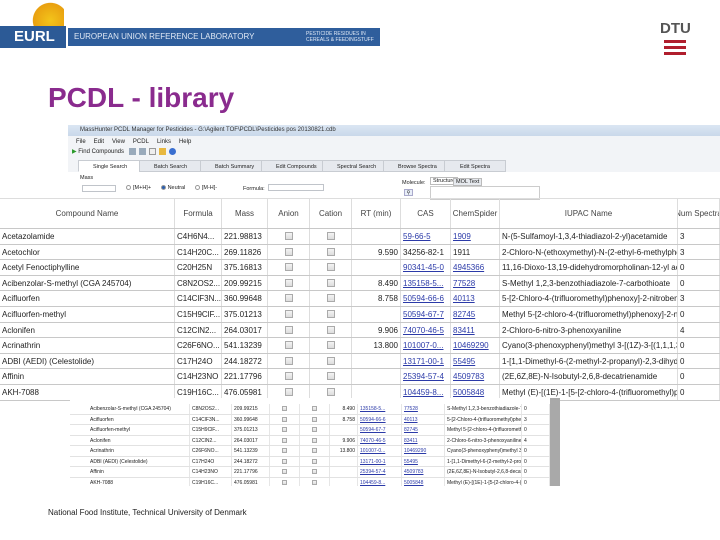 This screenshot has height=540, width=720. Describe the element at coordinates (475, 267) in the screenshot. I see `chemspider-cell: 4945366` at that location.